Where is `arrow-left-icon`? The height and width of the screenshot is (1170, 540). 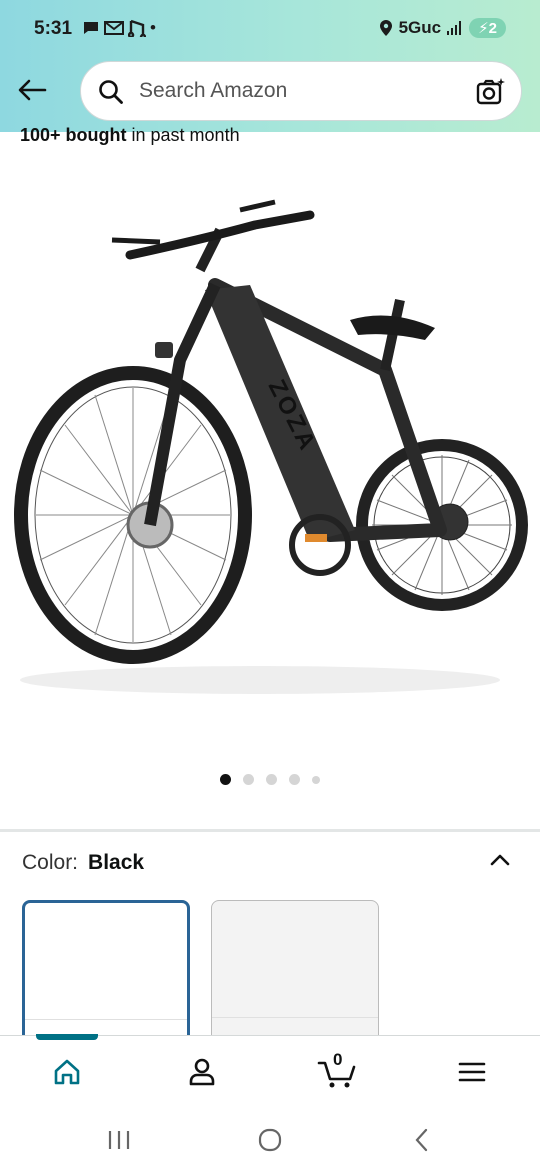 arrow-left-icon is located at coordinates (32, 90).